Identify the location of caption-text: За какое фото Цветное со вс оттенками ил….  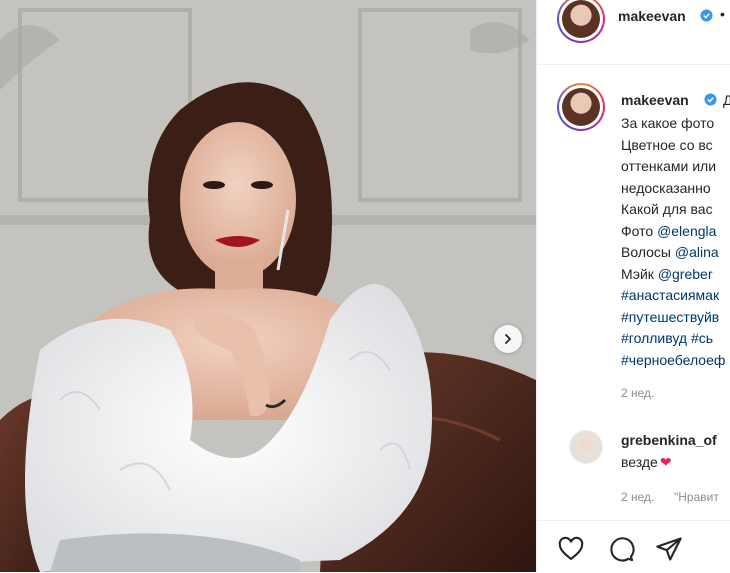
(673, 242).